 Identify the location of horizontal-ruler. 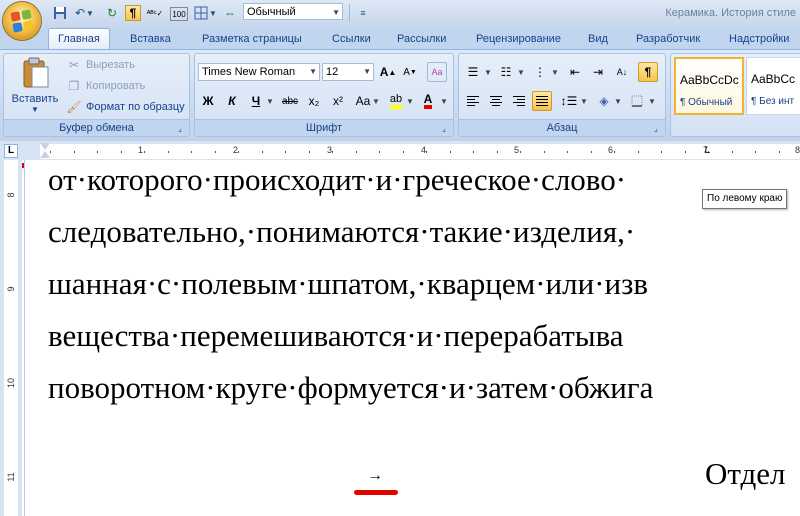
(420, 151).